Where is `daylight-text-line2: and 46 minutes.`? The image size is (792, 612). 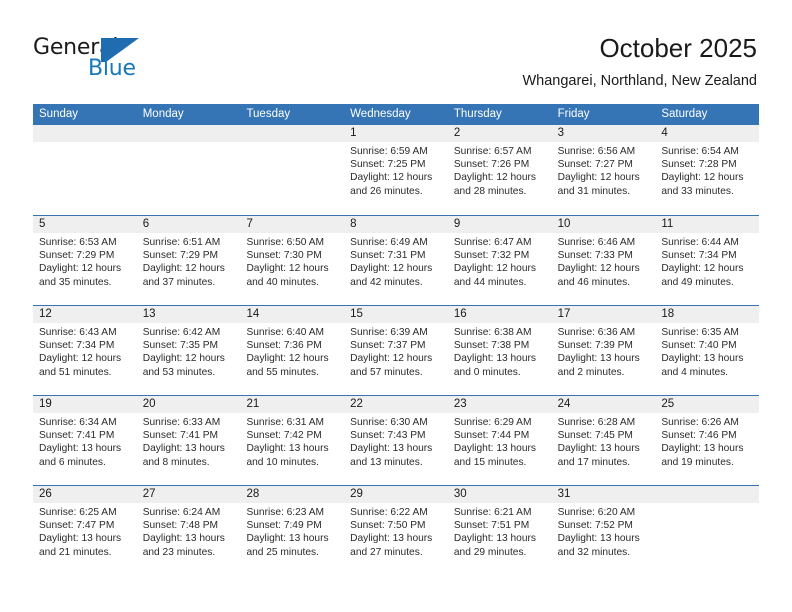 daylight-text-line2: and 46 minutes. is located at coordinates (594, 282).